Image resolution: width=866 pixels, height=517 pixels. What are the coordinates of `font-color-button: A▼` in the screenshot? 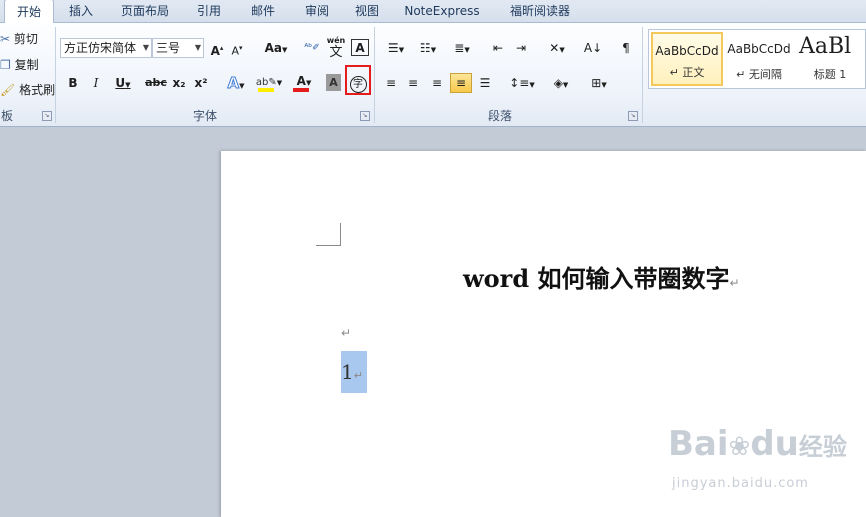 It's located at (304, 83).